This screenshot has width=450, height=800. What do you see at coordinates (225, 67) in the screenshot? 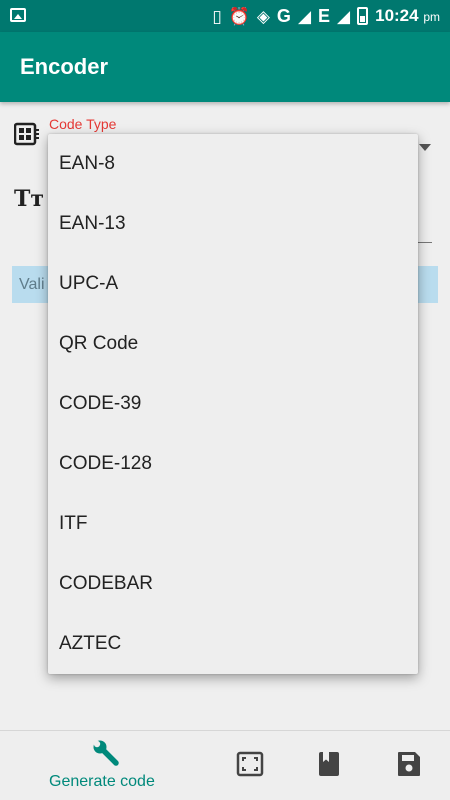
I see `app-bar: Encoder` at bounding box center [225, 67].